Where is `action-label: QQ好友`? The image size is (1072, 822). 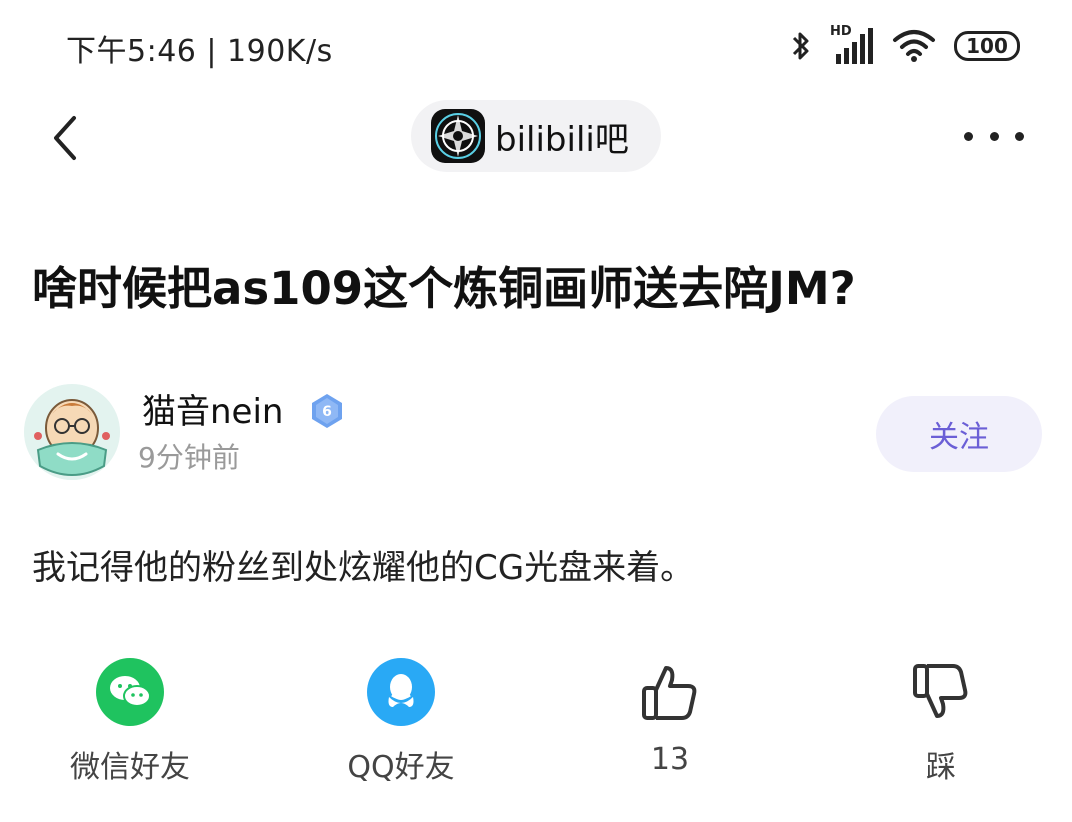
action-label: QQ好友 is located at coordinates (401, 767).